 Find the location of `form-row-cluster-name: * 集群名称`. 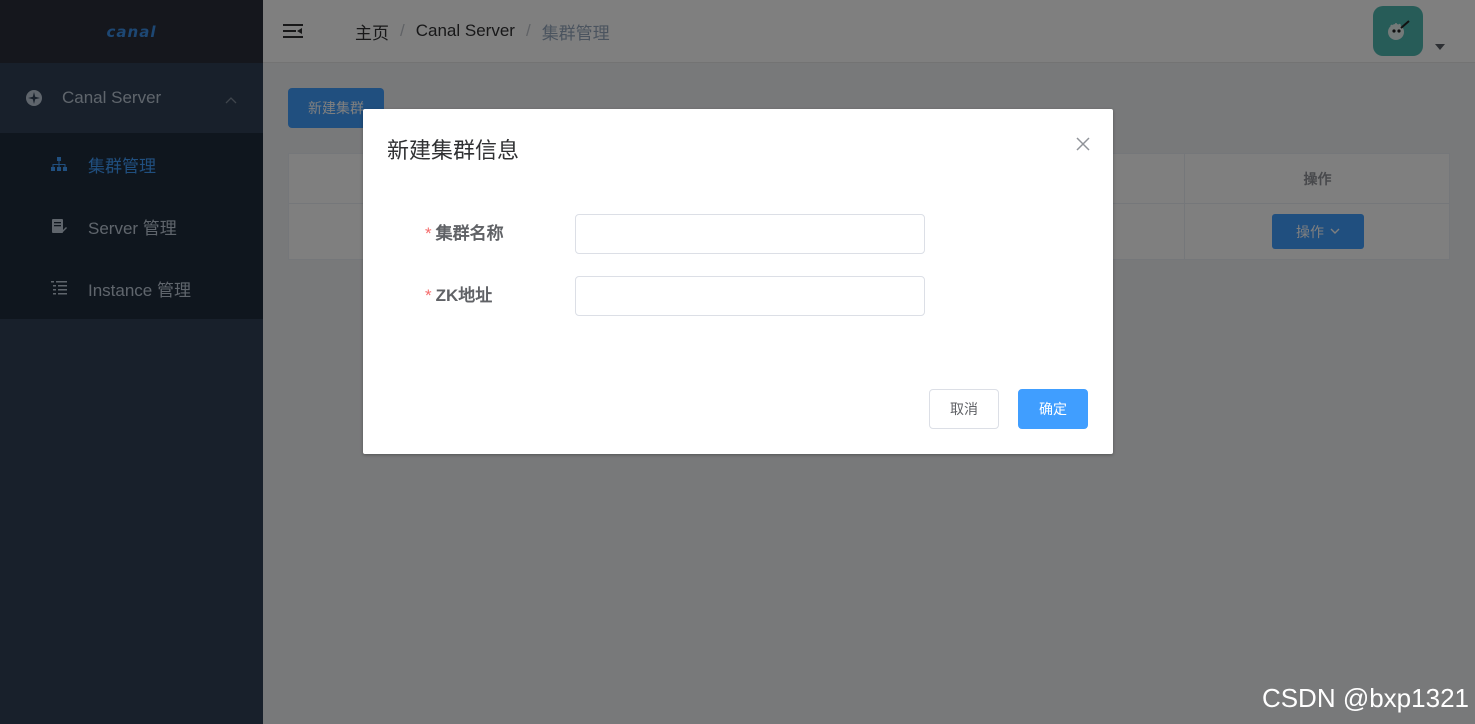

form-row-cluster-name: * 集群名称 is located at coordinates (738, 234).